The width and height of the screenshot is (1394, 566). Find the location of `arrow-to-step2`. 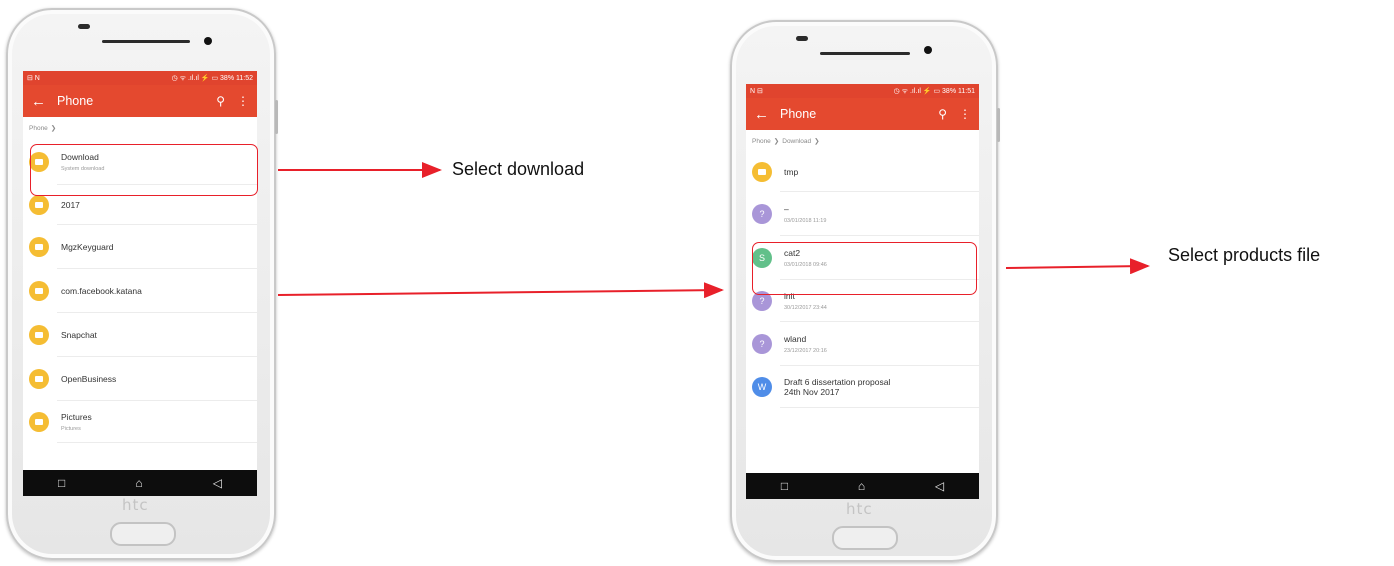

arrow-to-step2 is located at coordinates (1077, 266).